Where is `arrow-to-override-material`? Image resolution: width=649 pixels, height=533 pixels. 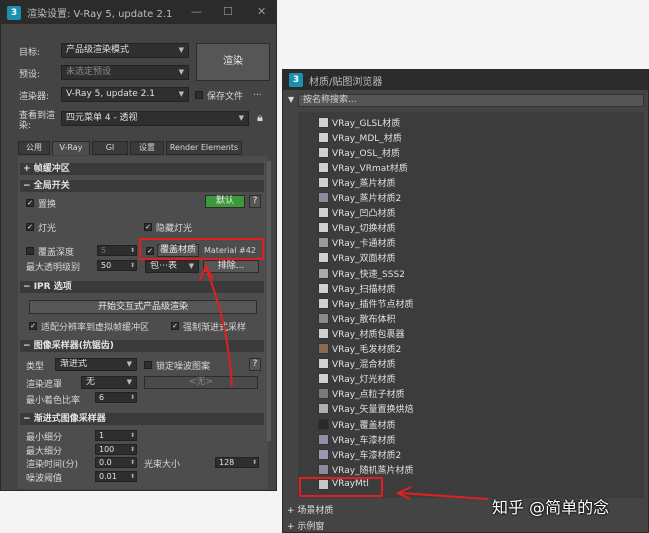 arrow-to-override-material is located at coordinates (219, 327).